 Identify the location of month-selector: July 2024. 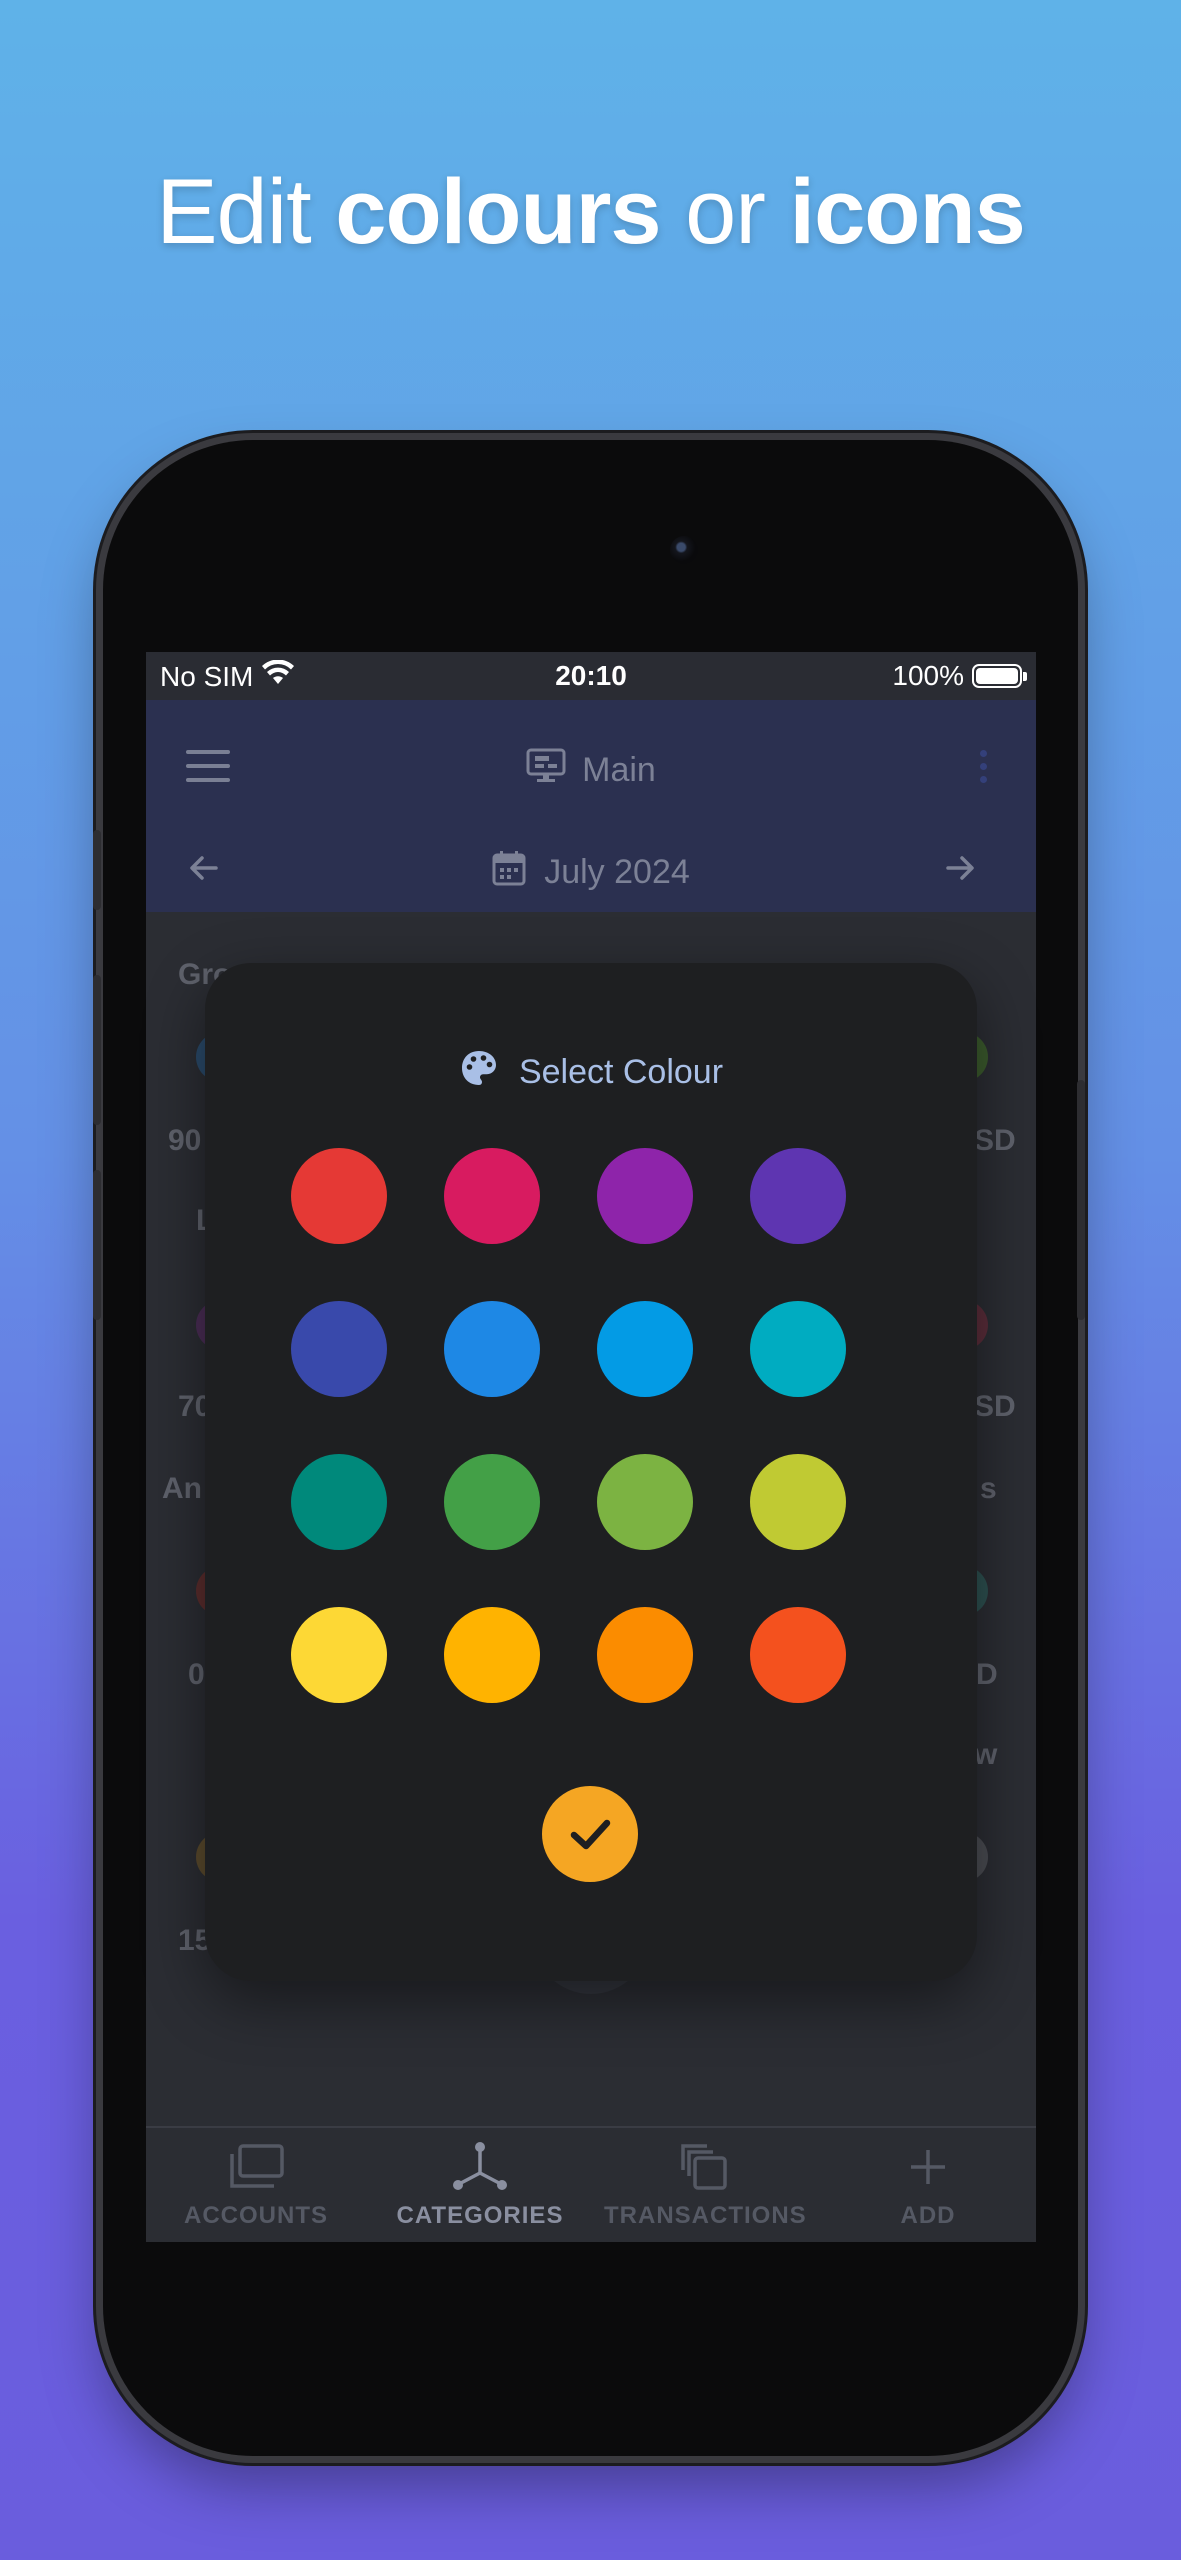
(591, 872).